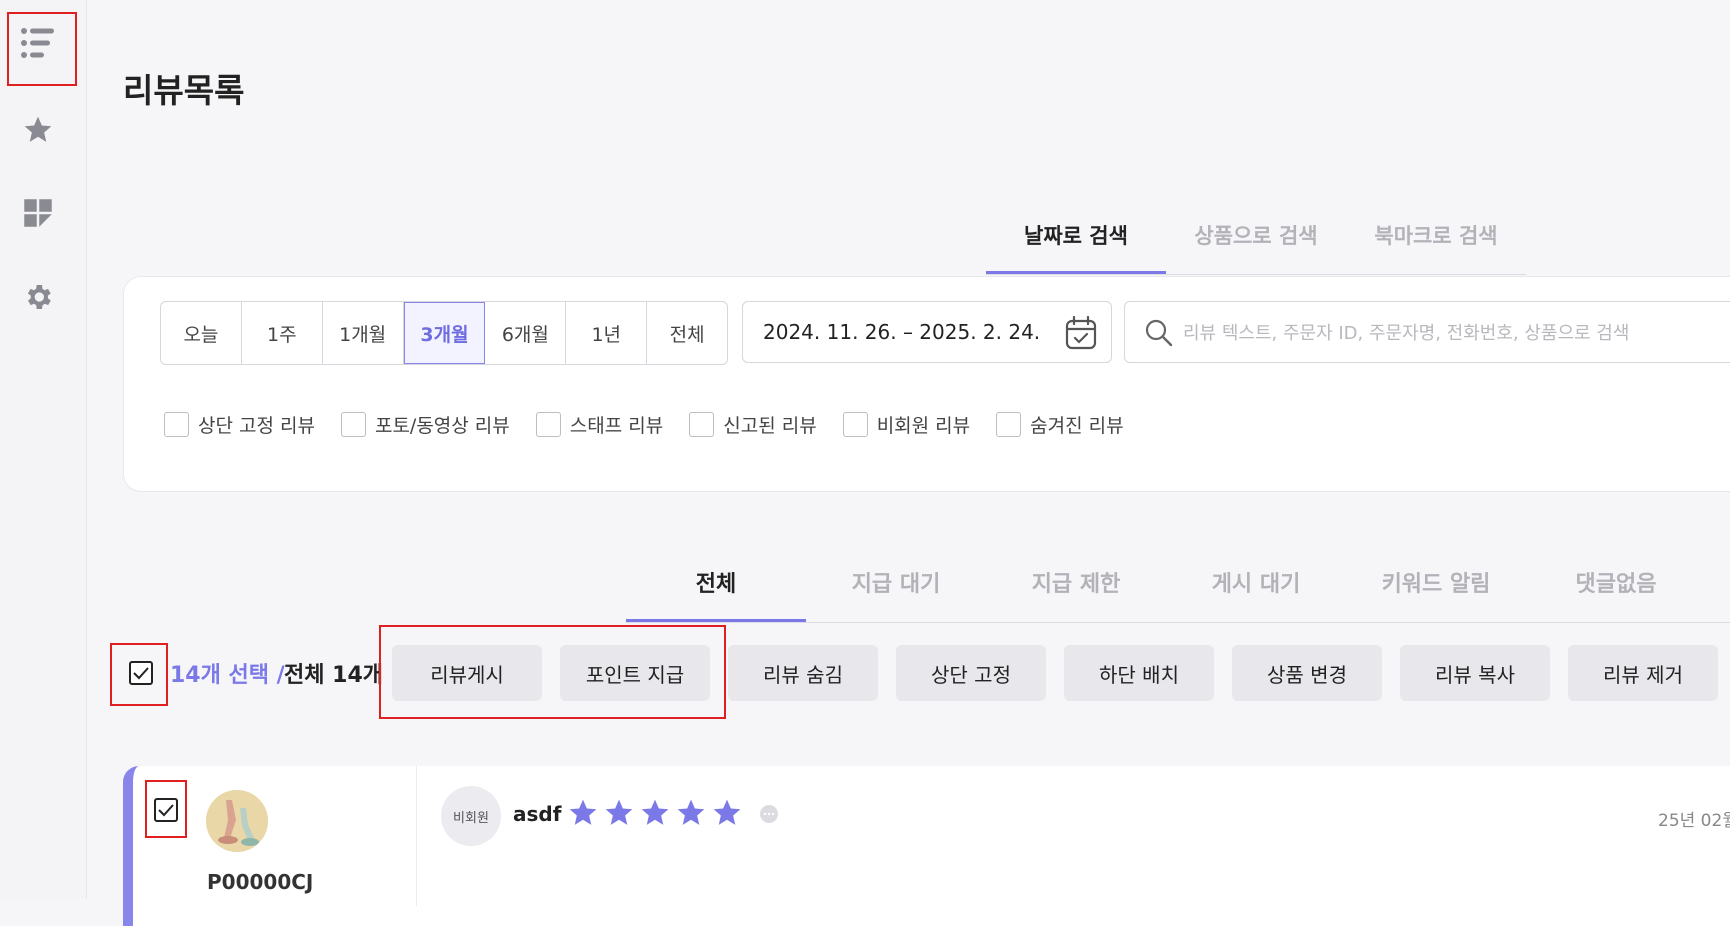 The width and height of the screenshot is (1730, 926). What do you see at coordinates (1307, 673) in the screenshot?
I see `change-product-button: 상품 변경` at bounding box center [1307, 673].